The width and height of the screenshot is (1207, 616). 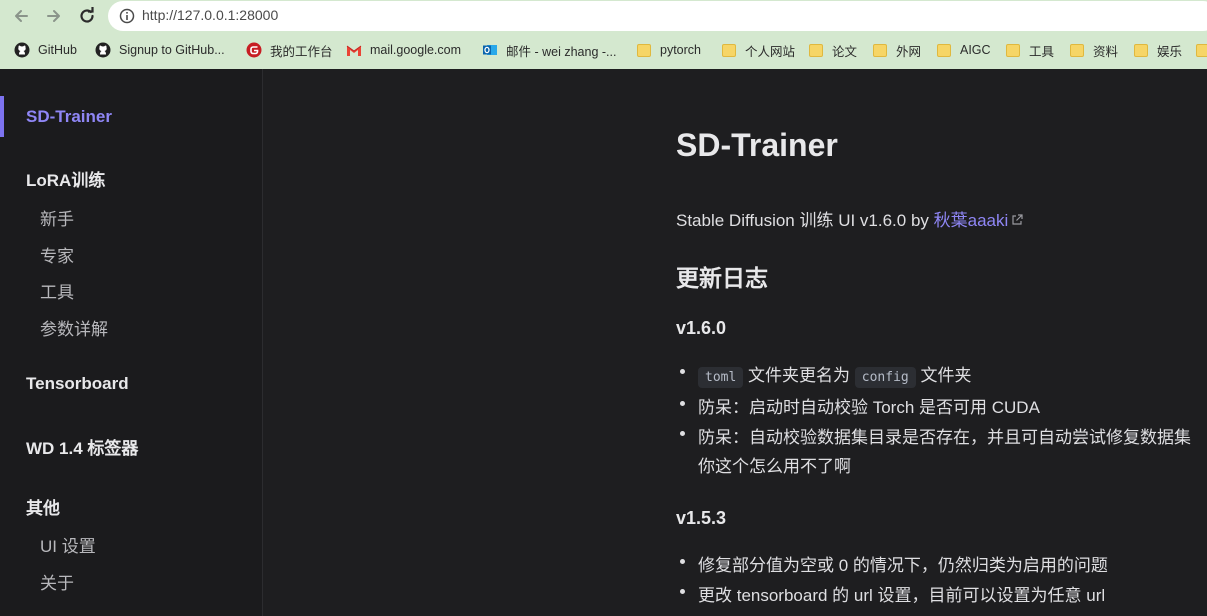 I want to click on back-arrow-icon, so click(x=21, y=16).